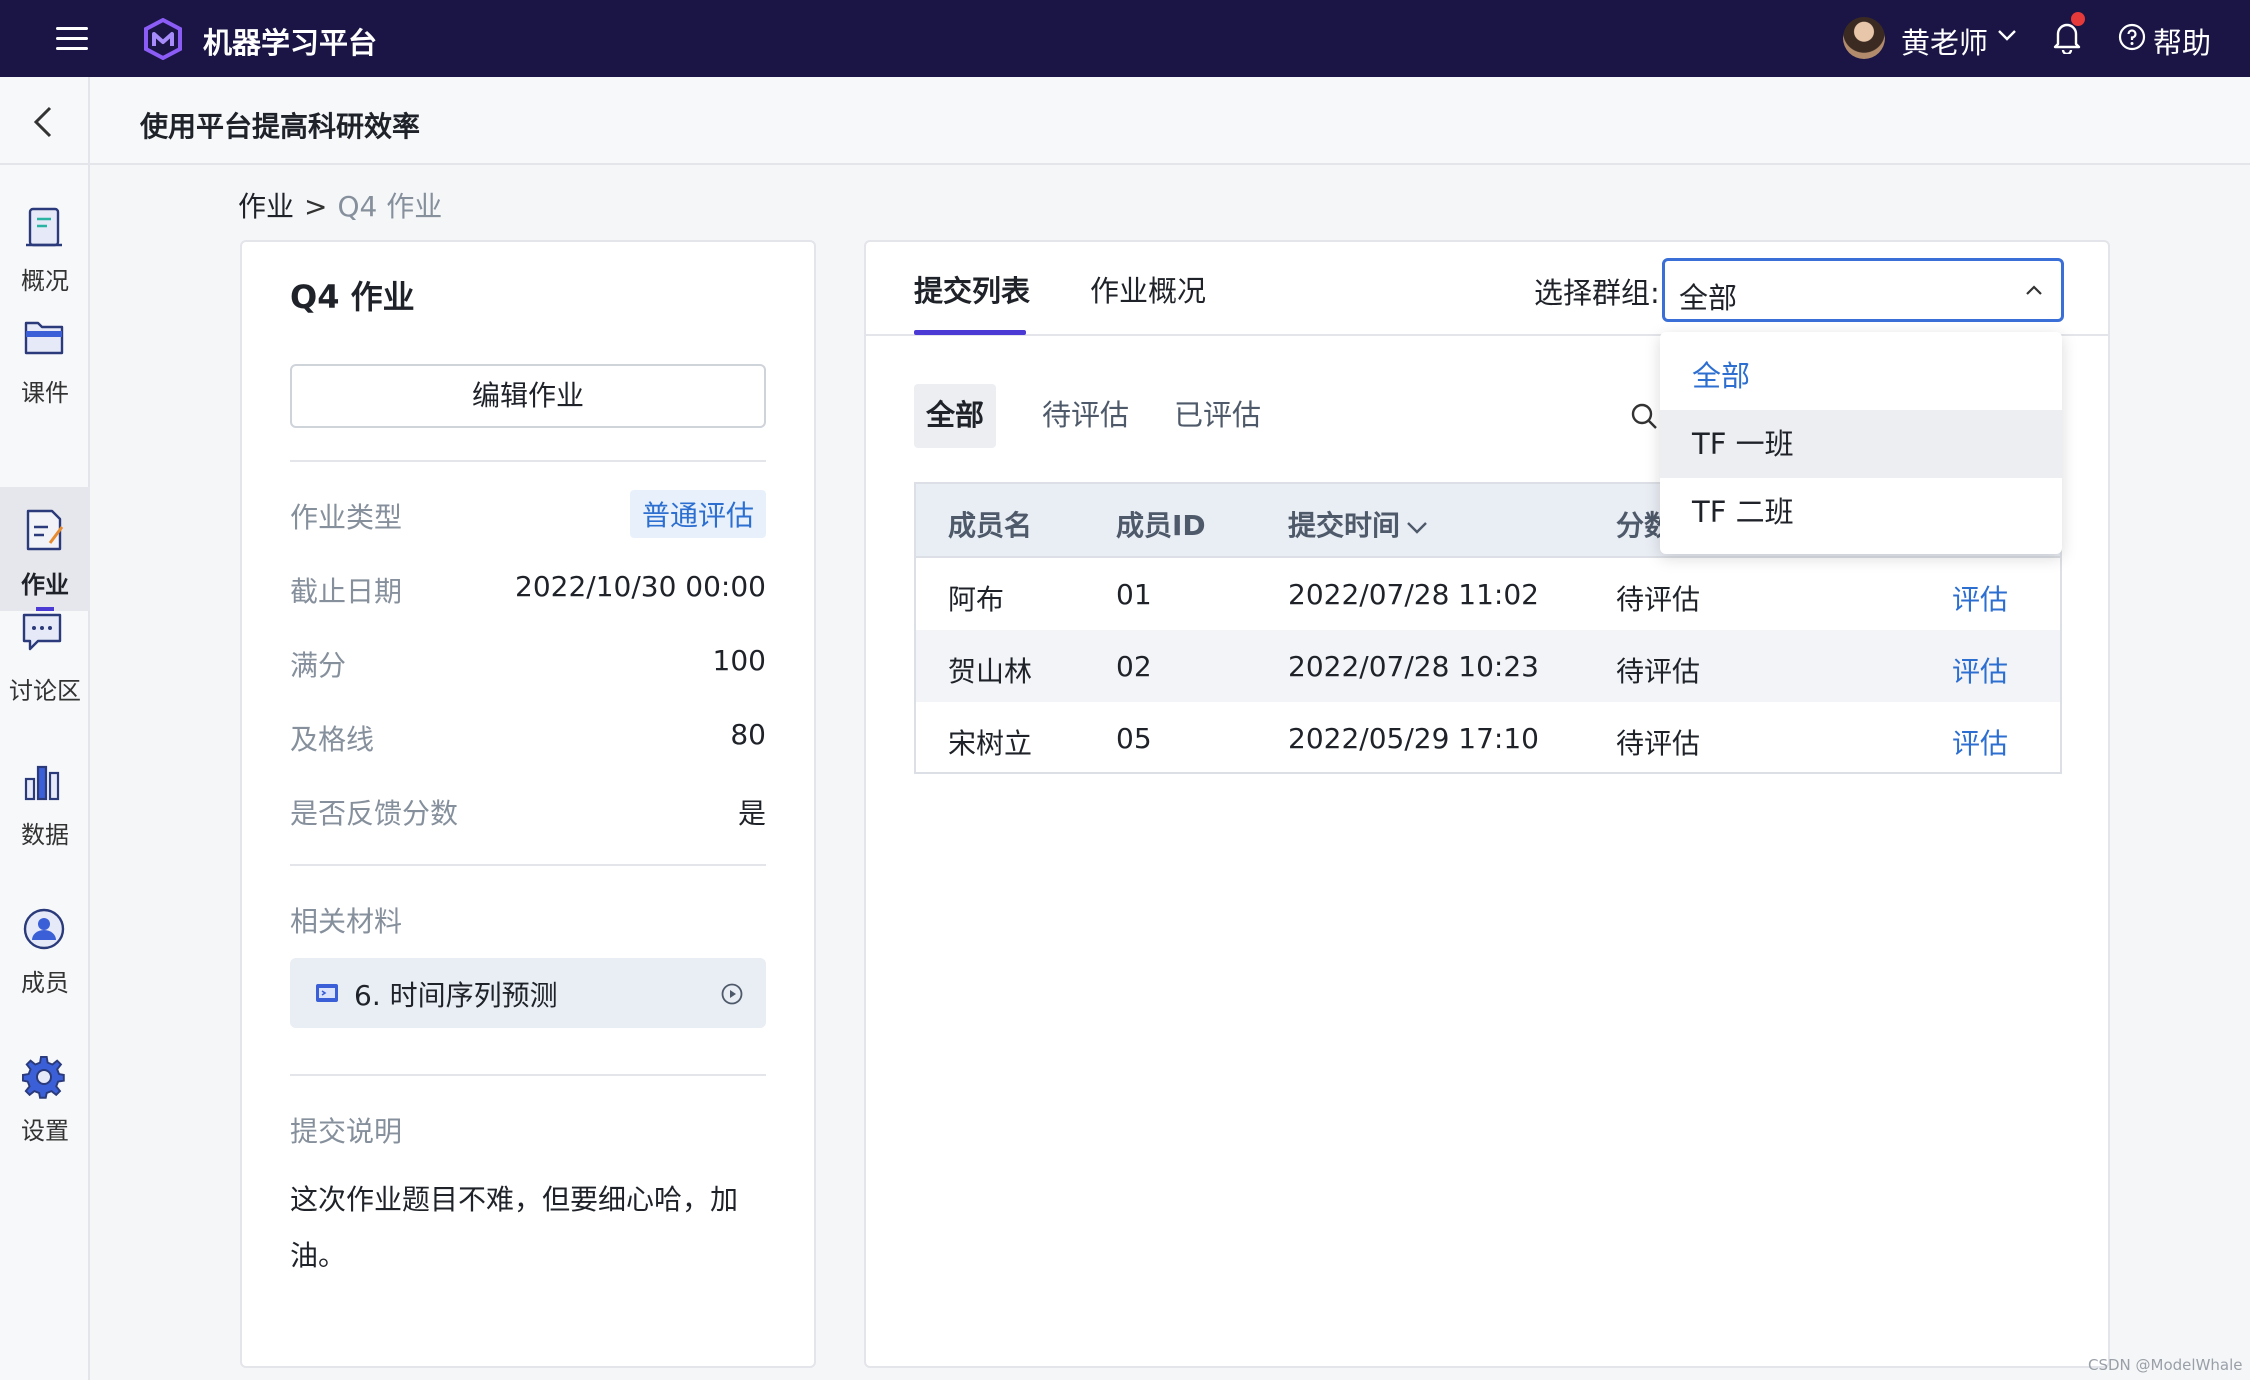 This screenshot has width=2250, height=1380. What do you see at coordinates (732, 994) in the screenshot?
I see `play-icon` at bounding box center [732, 994].